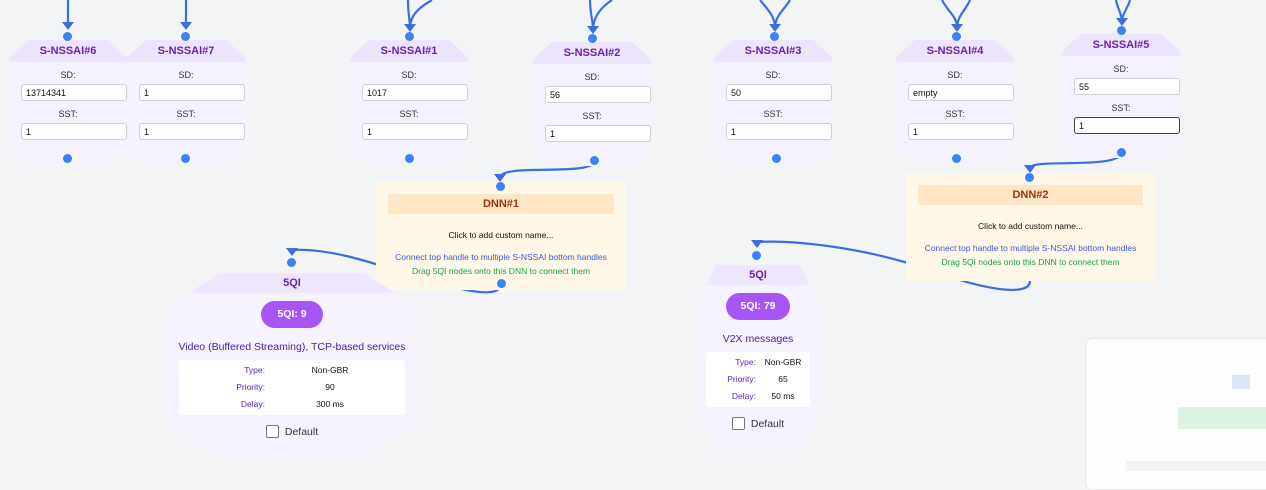 The width and height of the screenshot is (1266, 490). I want to click on snssai-node-4: S-NSSAI#4 SD: SST:, so click(955, 102).